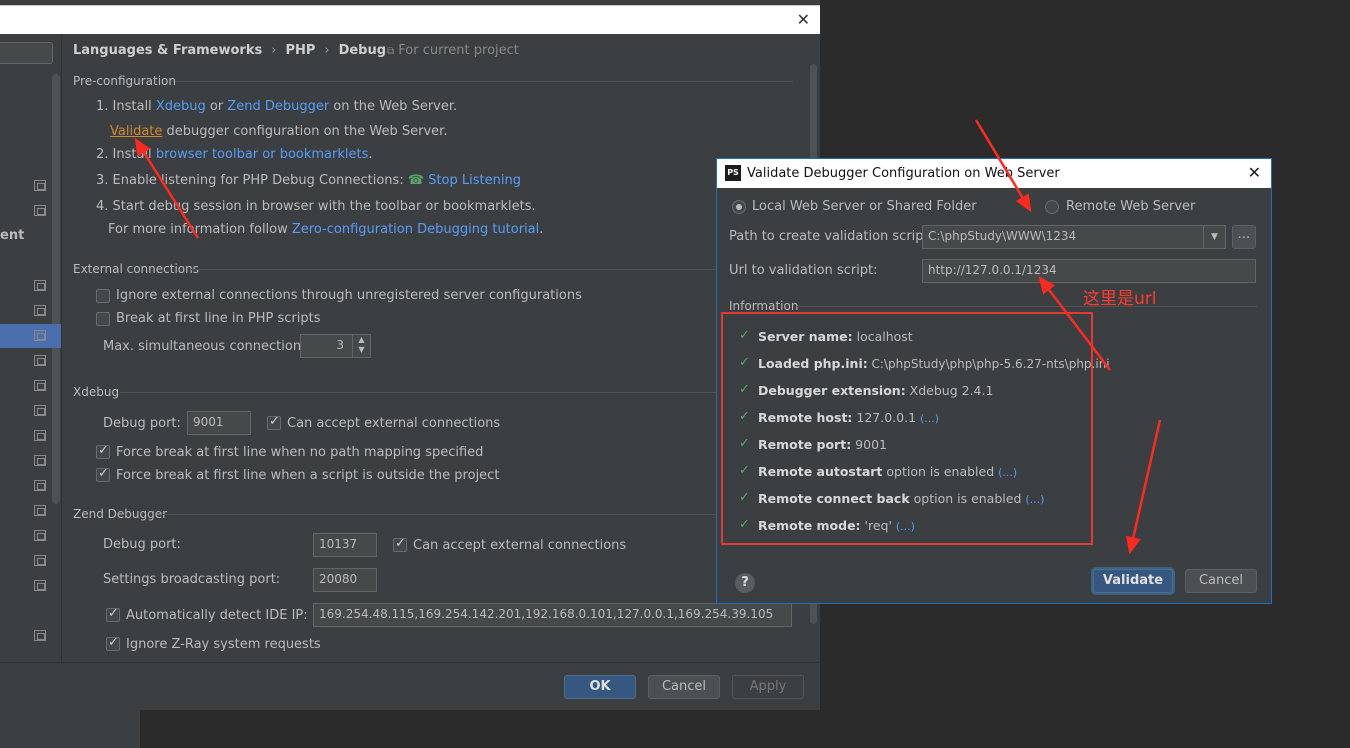  Describe the element at coordinates (1144, 487) in the screenshot. I see `arrow-to-validate-button` at that location.